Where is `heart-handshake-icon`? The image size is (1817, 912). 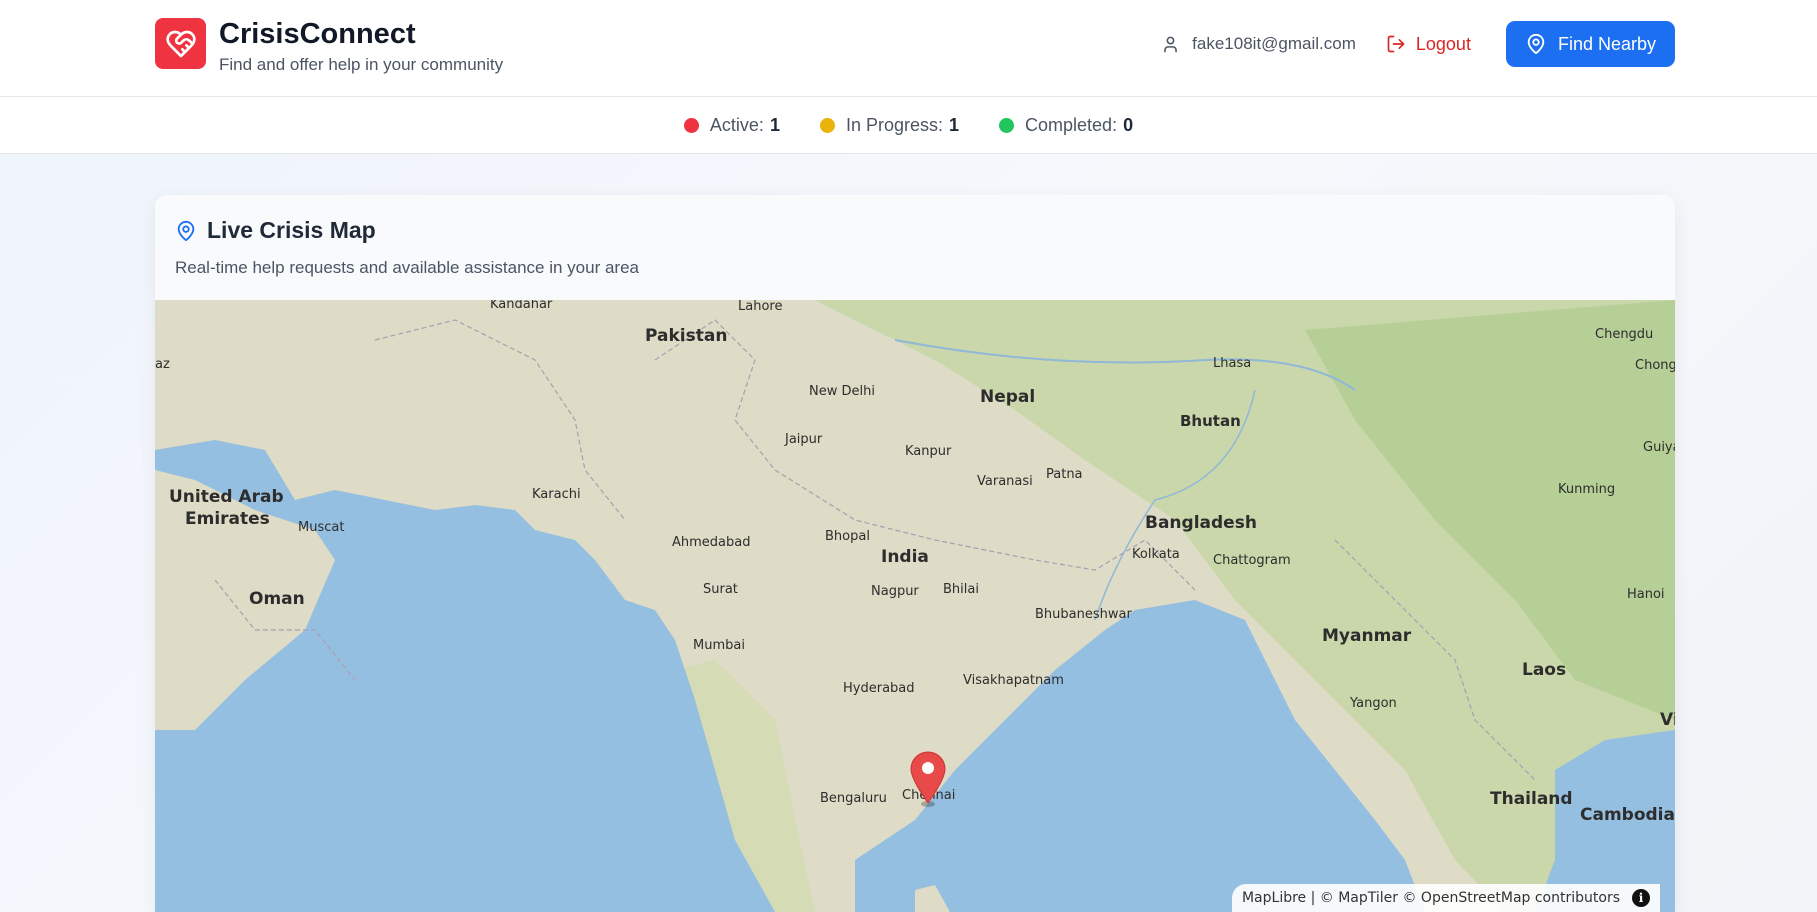 heart-handshake-icon is located at coordinates (180, 43).